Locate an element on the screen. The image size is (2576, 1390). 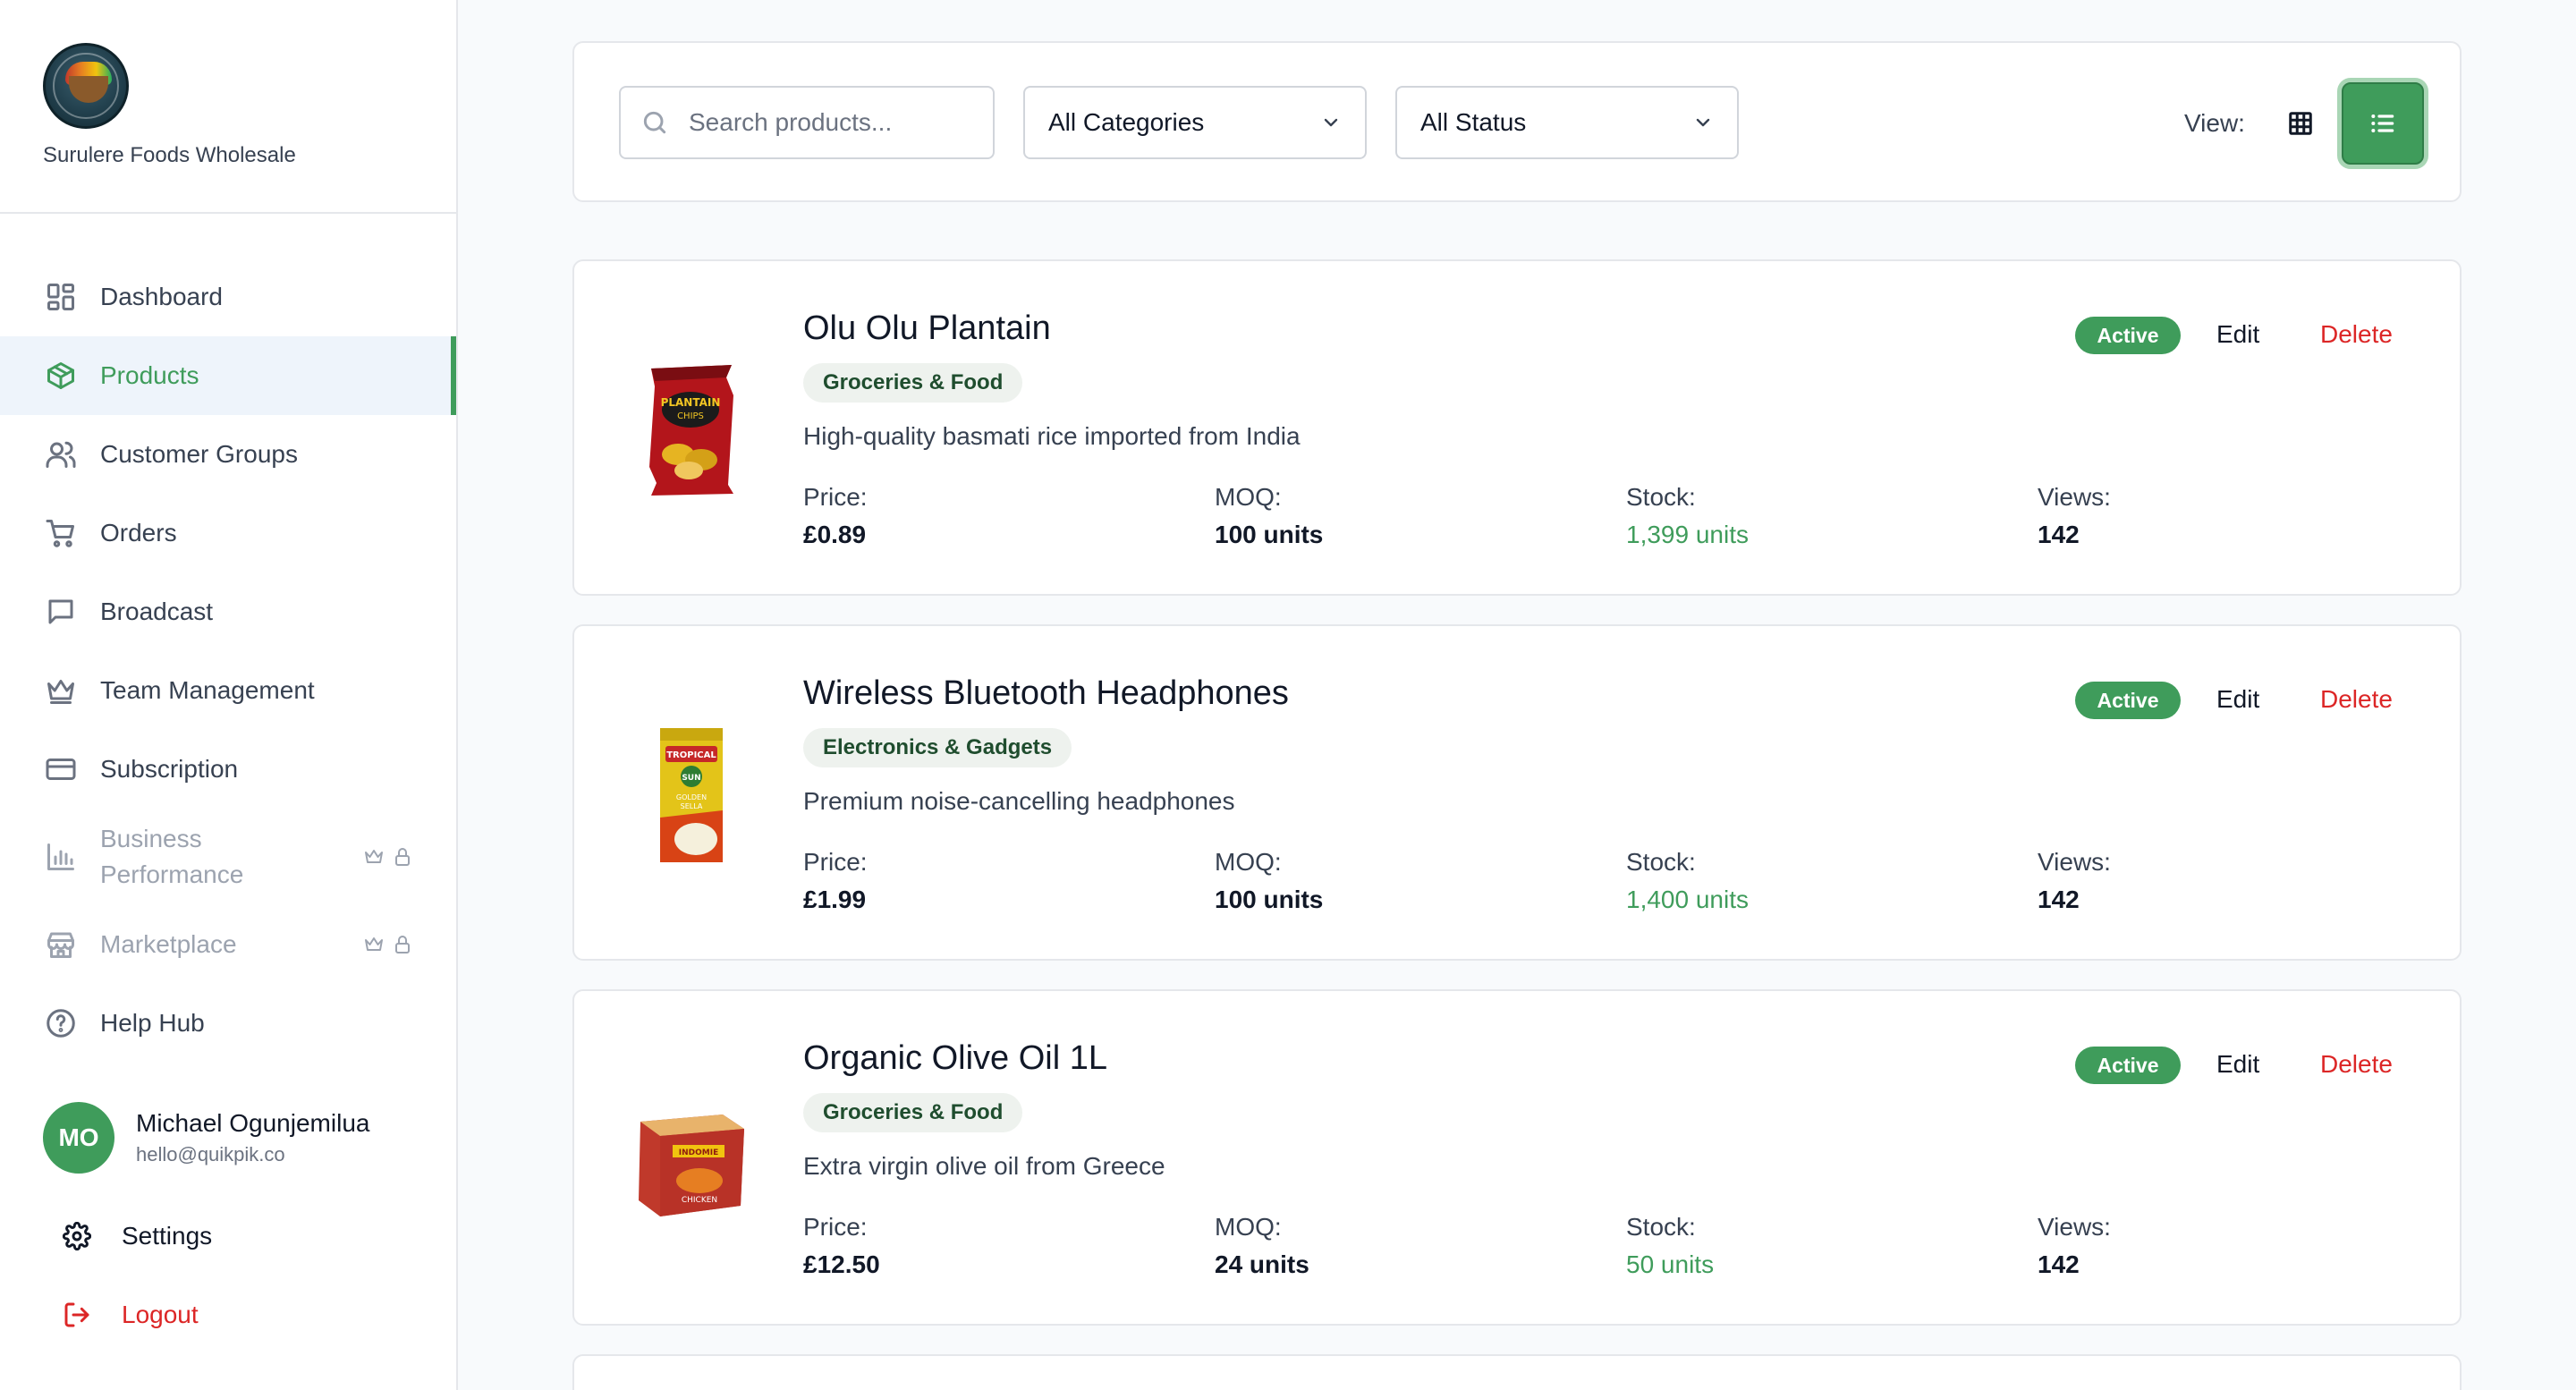
product-image: INDOMIE CHICKEN is located at coordinates (691, 1159).